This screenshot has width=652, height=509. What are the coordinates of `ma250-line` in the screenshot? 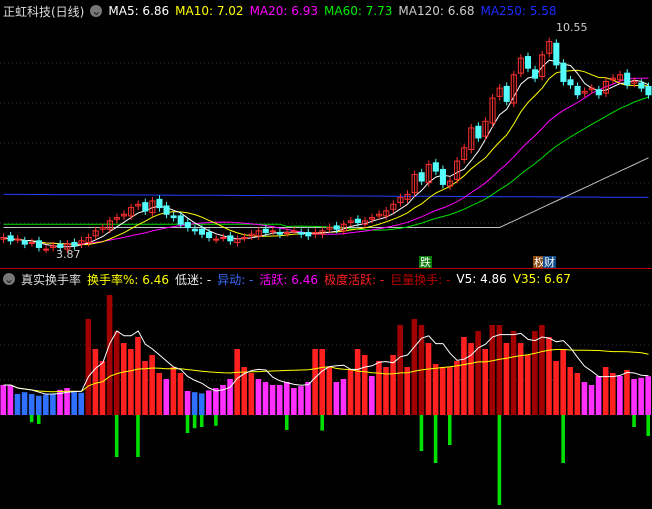 It's located at (326, 195).